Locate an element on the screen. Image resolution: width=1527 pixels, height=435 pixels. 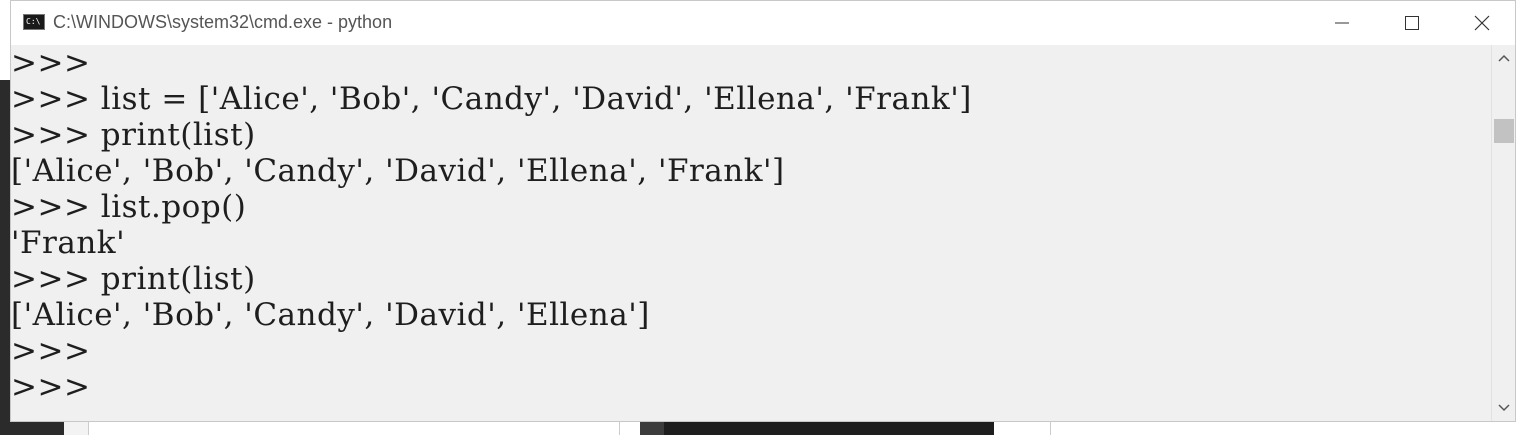
maximize-icon is located at coordinates (1412, 23).